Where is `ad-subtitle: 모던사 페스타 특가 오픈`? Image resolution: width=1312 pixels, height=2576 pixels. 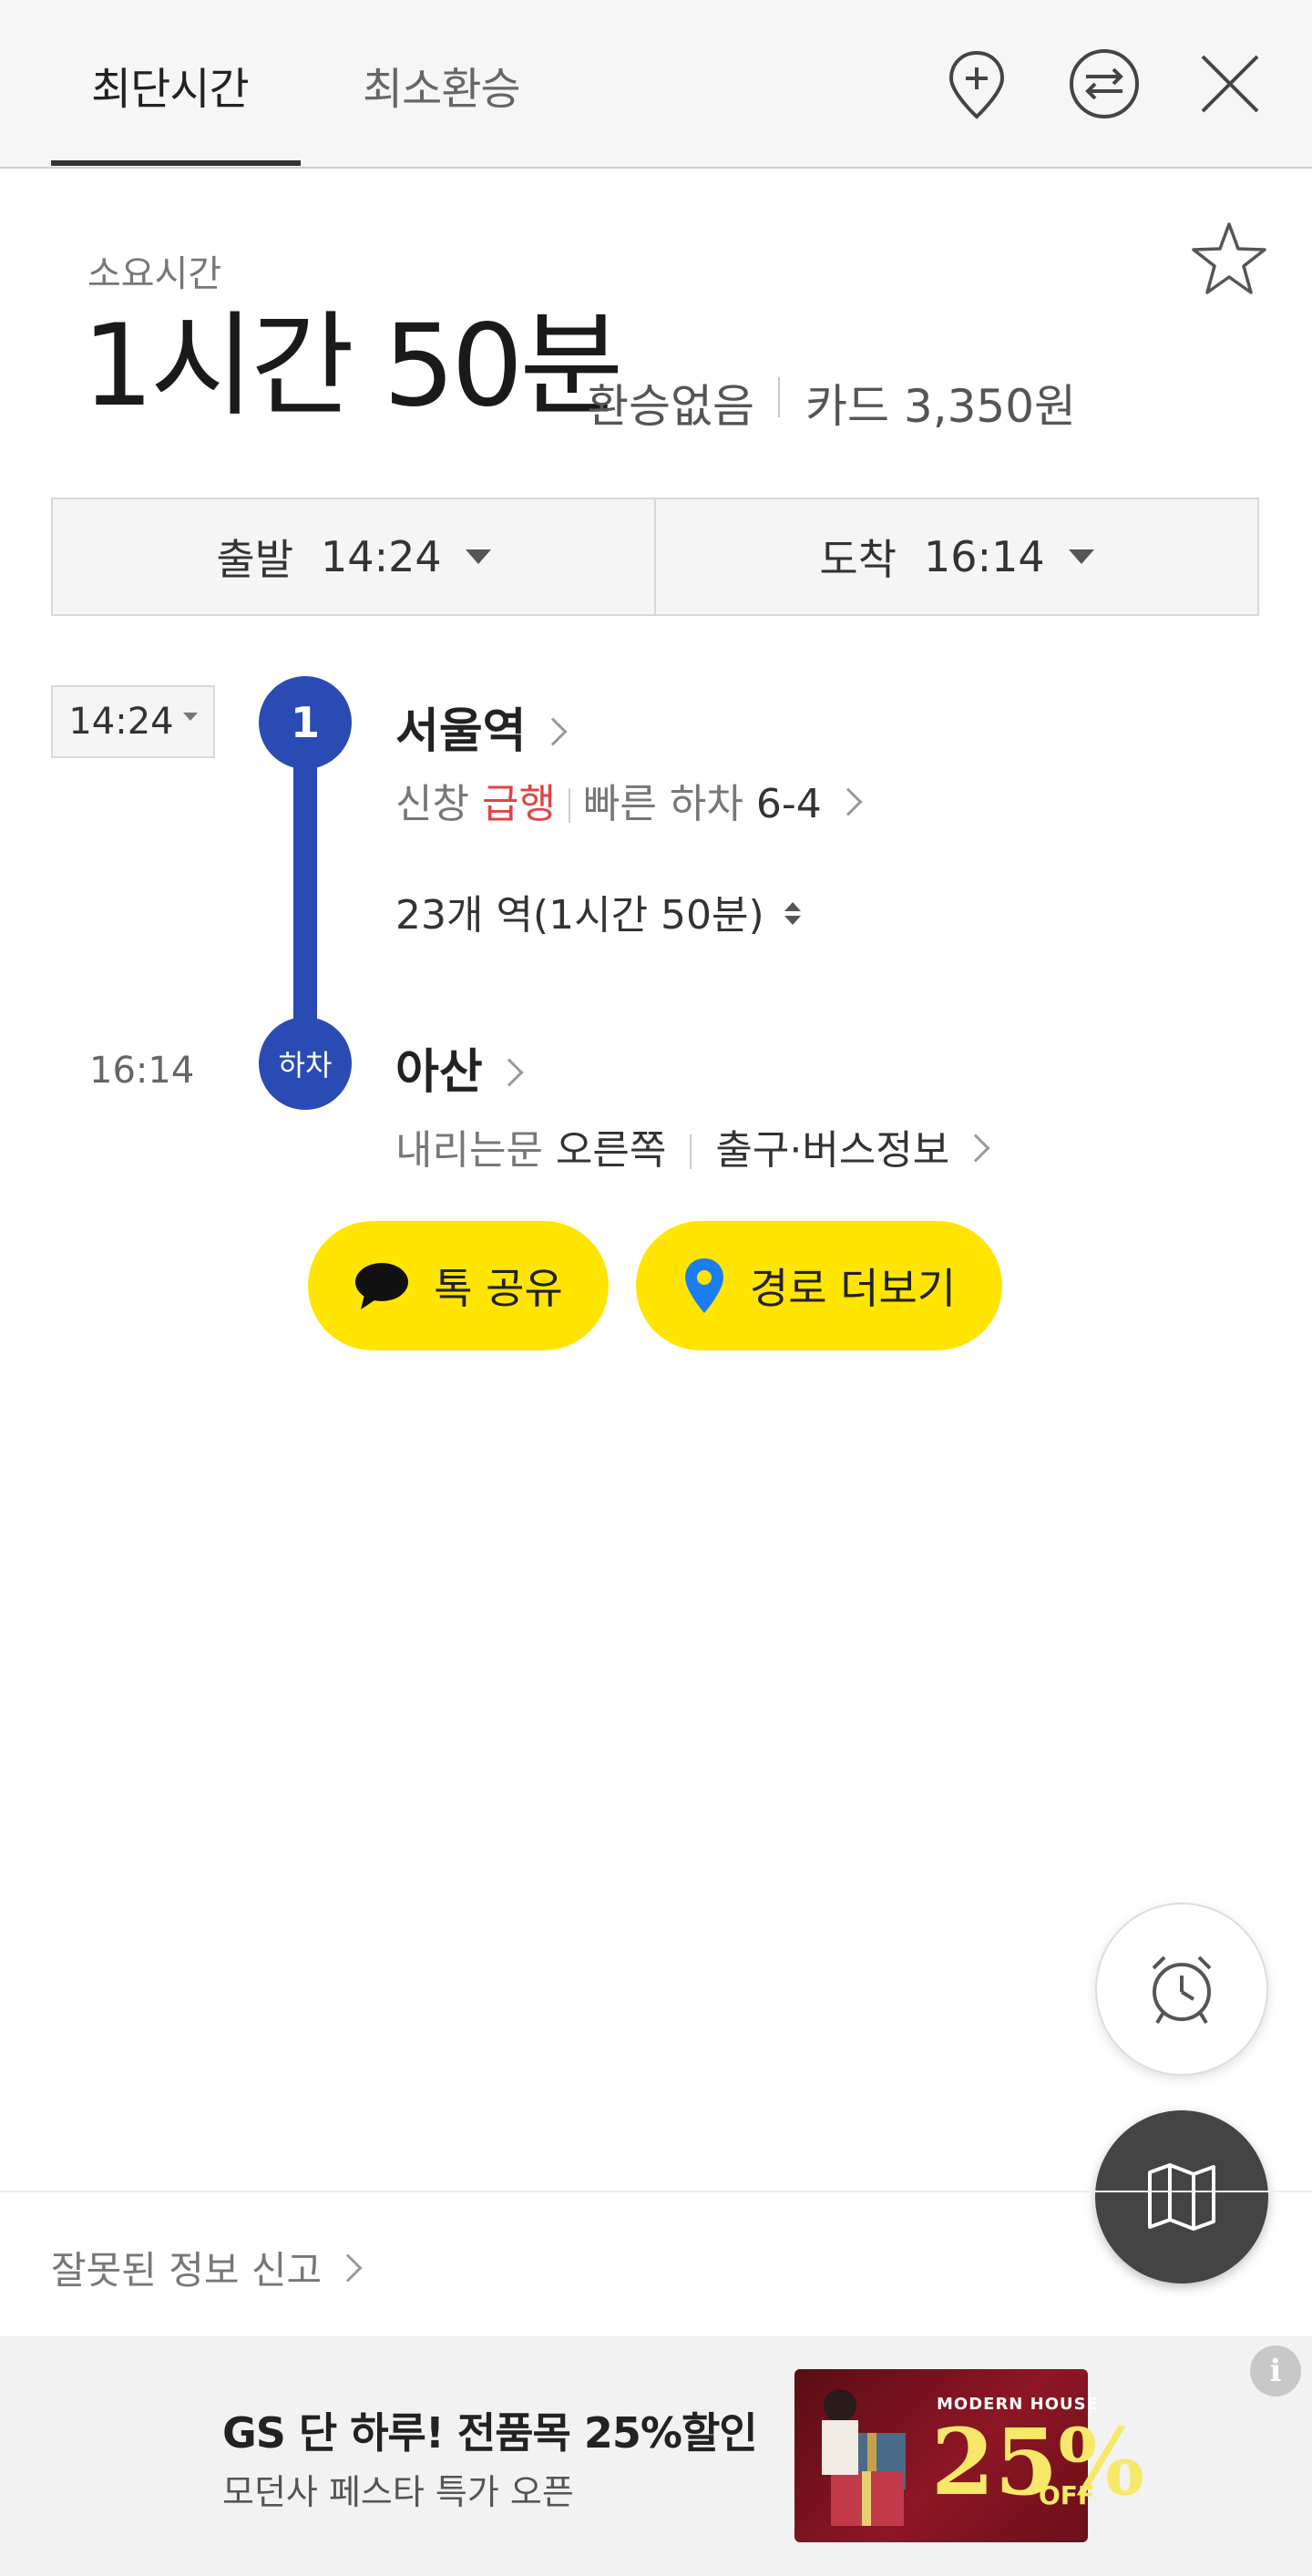 ad-subtitle: 모던사 페스타 특가 오픈 is located at coordinates (398, 2492).